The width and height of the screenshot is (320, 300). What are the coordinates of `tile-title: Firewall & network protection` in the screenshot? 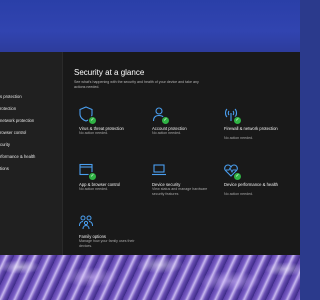 It's located at (251, 128).